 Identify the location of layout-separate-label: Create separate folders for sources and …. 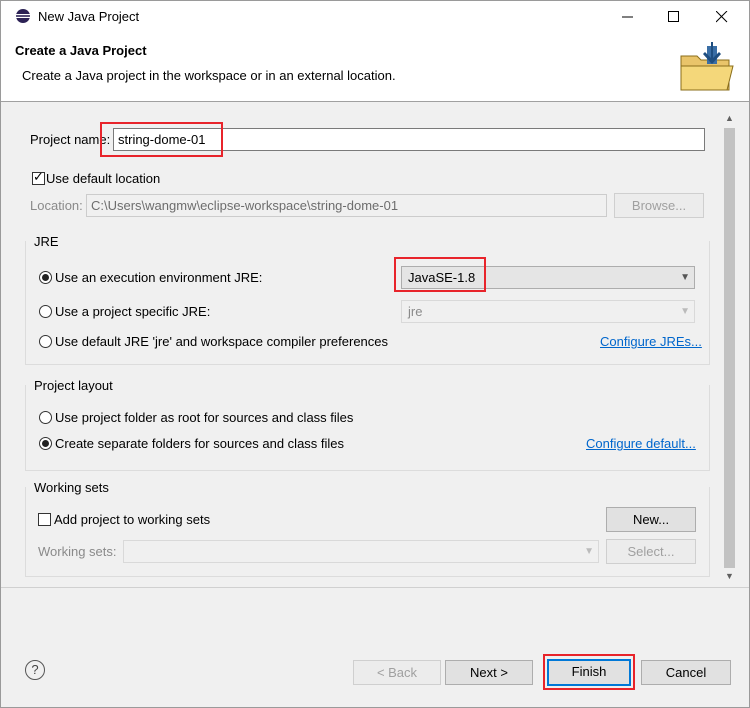
(200, 443).